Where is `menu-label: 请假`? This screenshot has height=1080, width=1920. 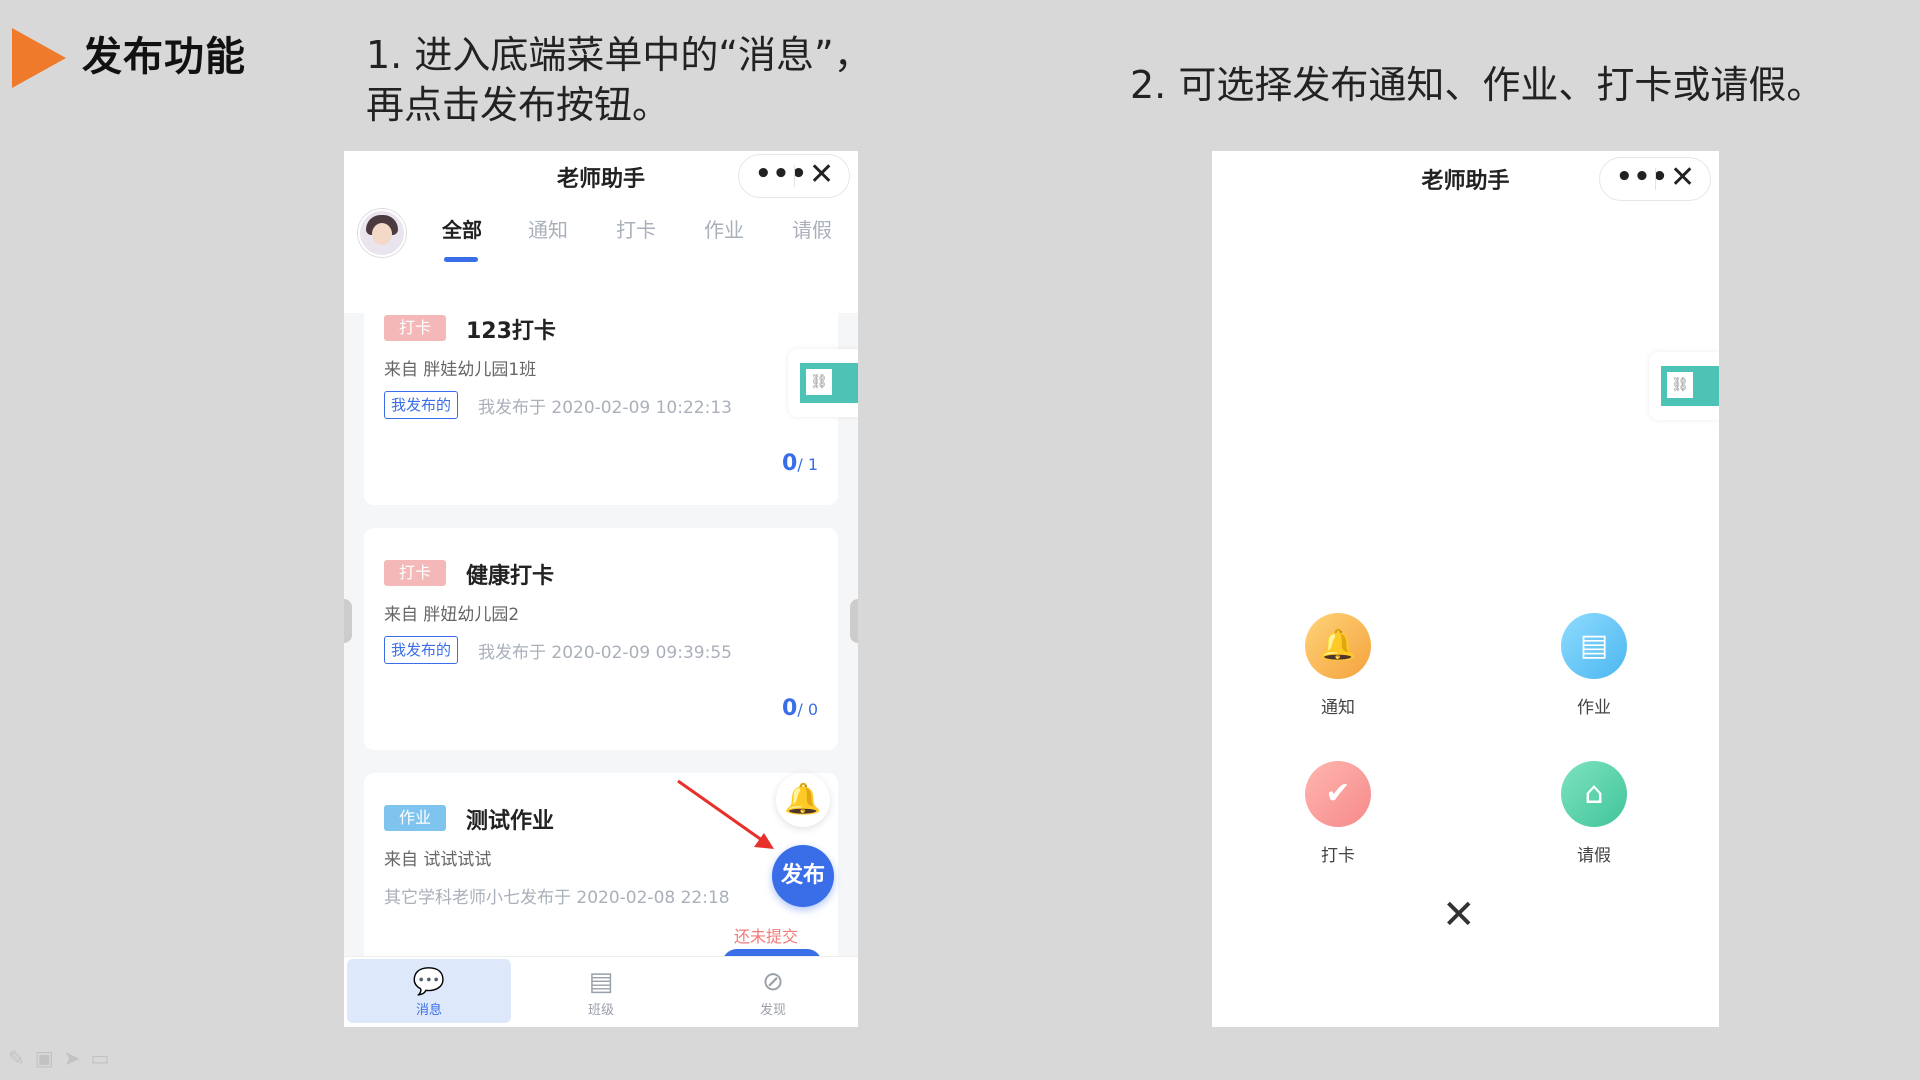 menu-label: 请假 is located at coordinates (1594, 856).